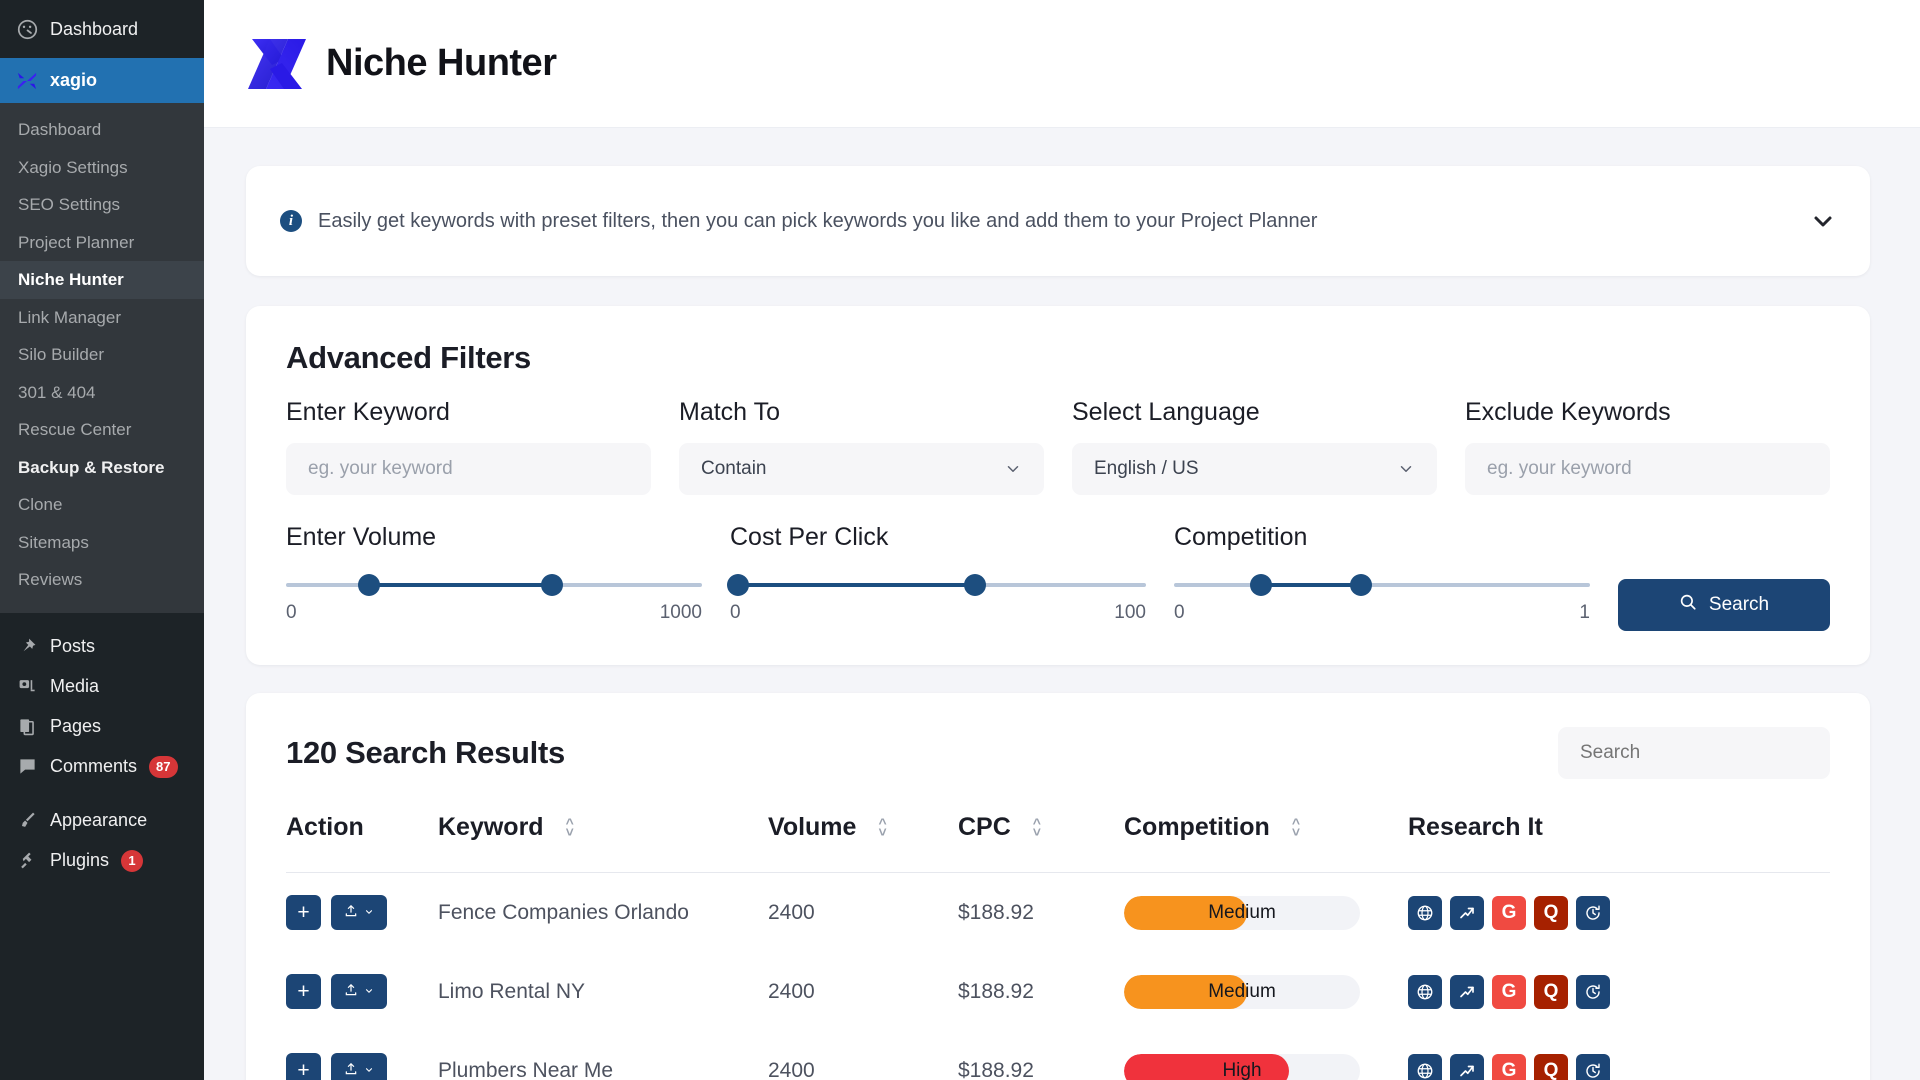 The height and width of the screenshot is (1080, 1920). What do you see at coordinates (102, 130) in the screenshot?
I see `sidebar-item-dashboard: Dashboard` at bounding box center [102, 130].